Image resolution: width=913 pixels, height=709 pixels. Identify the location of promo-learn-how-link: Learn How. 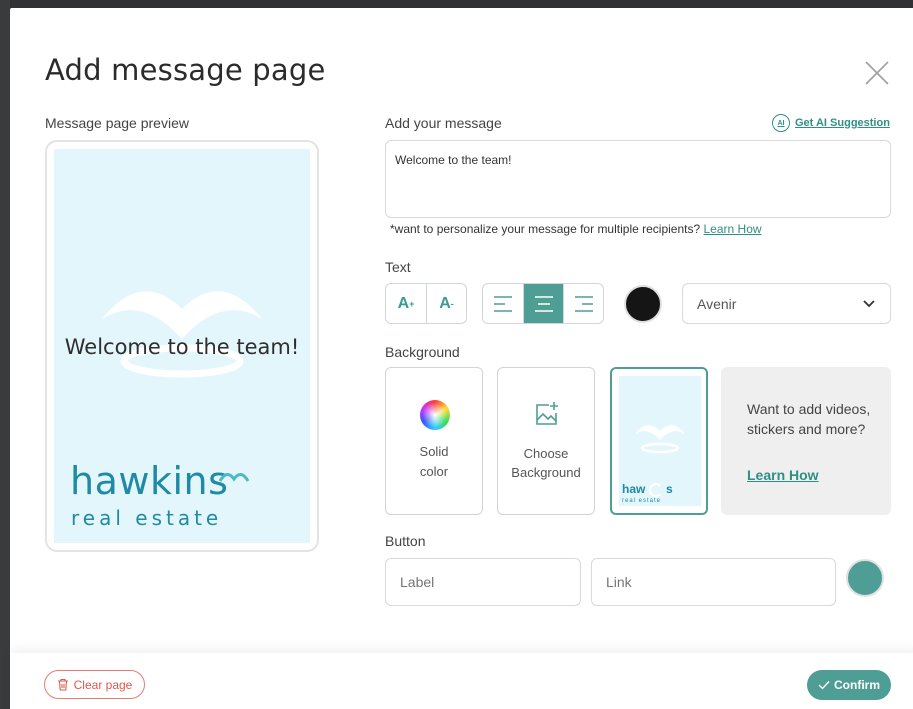
(783, 475).